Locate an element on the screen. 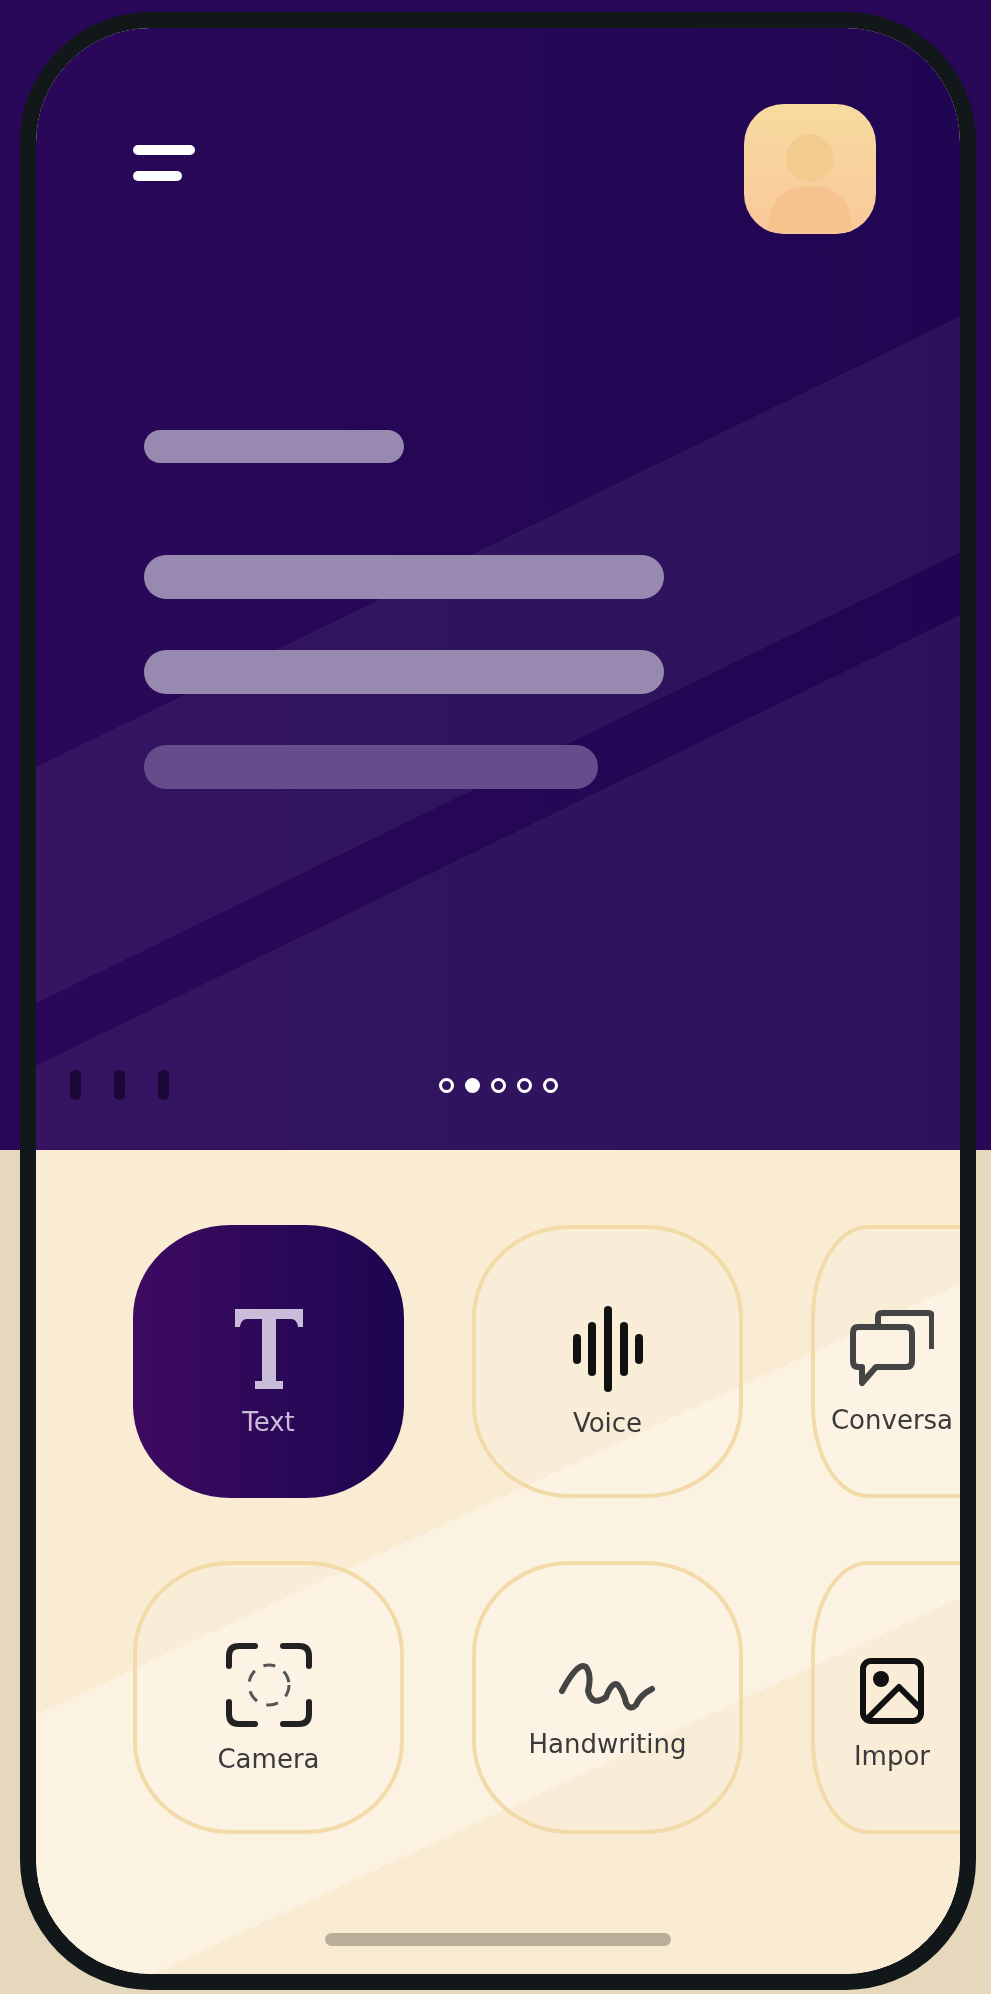 The width and height of the screenshot is (991, 1994). avatar-icon is located at coordinates (810, 169).